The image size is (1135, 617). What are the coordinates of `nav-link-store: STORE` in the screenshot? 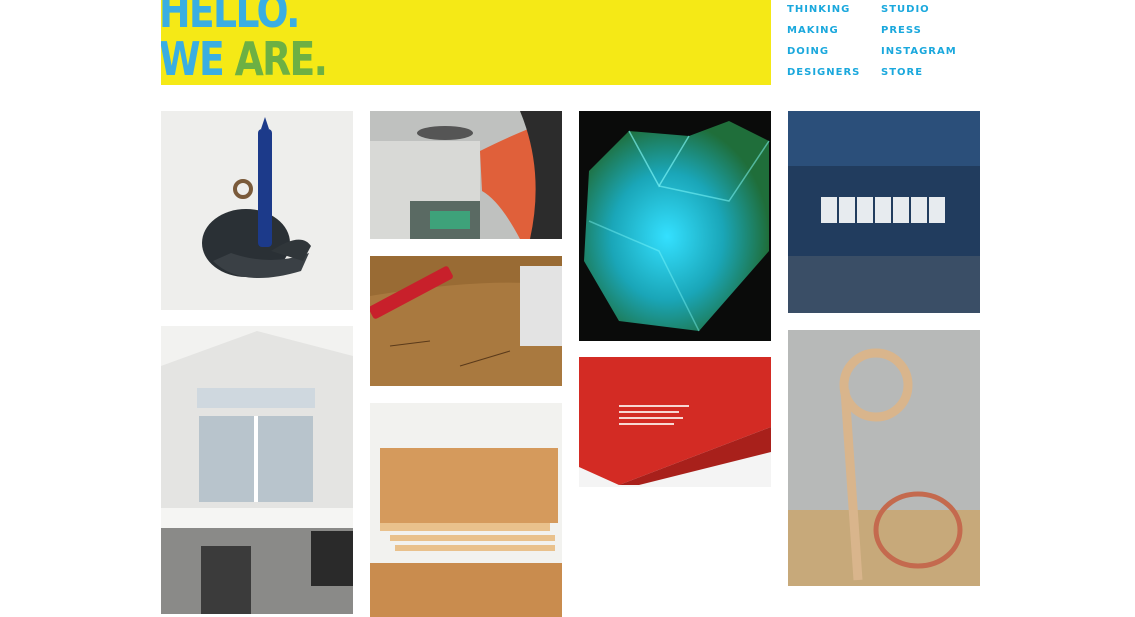 It's located at (919, 76).